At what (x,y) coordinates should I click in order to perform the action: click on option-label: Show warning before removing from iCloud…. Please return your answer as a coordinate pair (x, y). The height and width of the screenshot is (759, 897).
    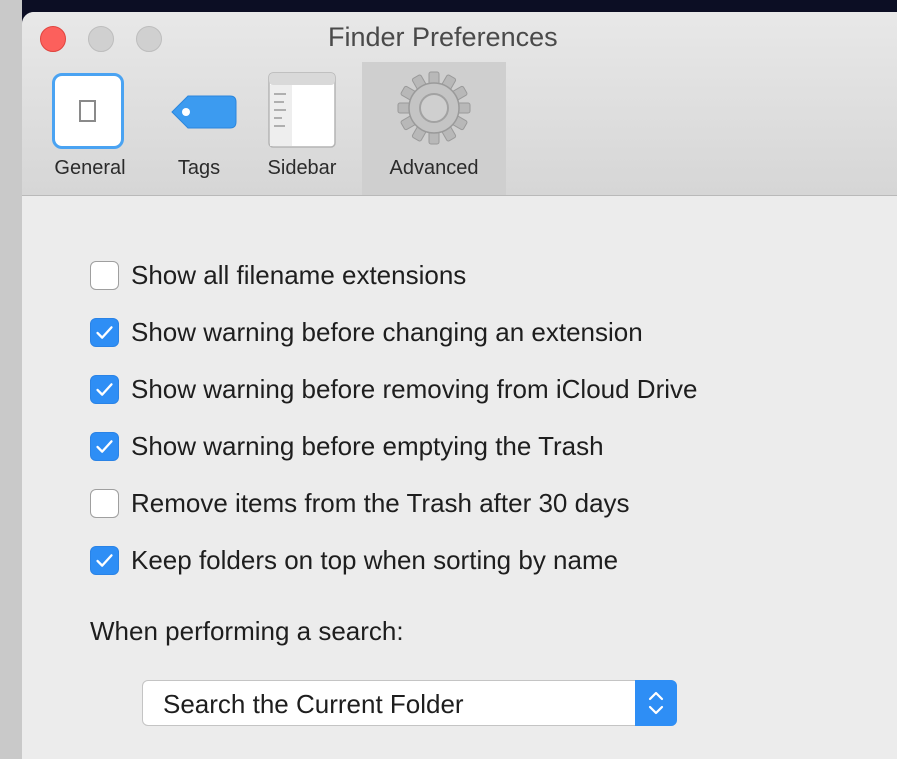
    Looking at the image, I should click on (414, 388).